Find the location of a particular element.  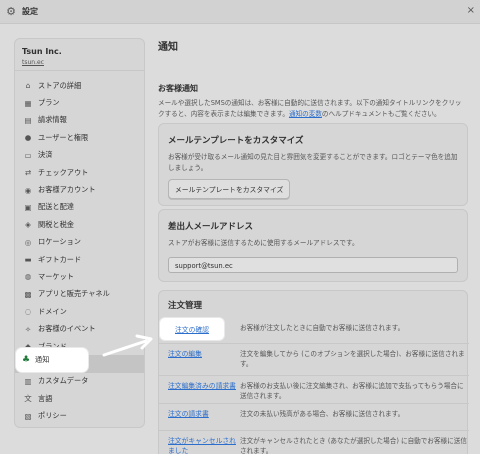

arrow-shaft is located at coordinates (125, 348).